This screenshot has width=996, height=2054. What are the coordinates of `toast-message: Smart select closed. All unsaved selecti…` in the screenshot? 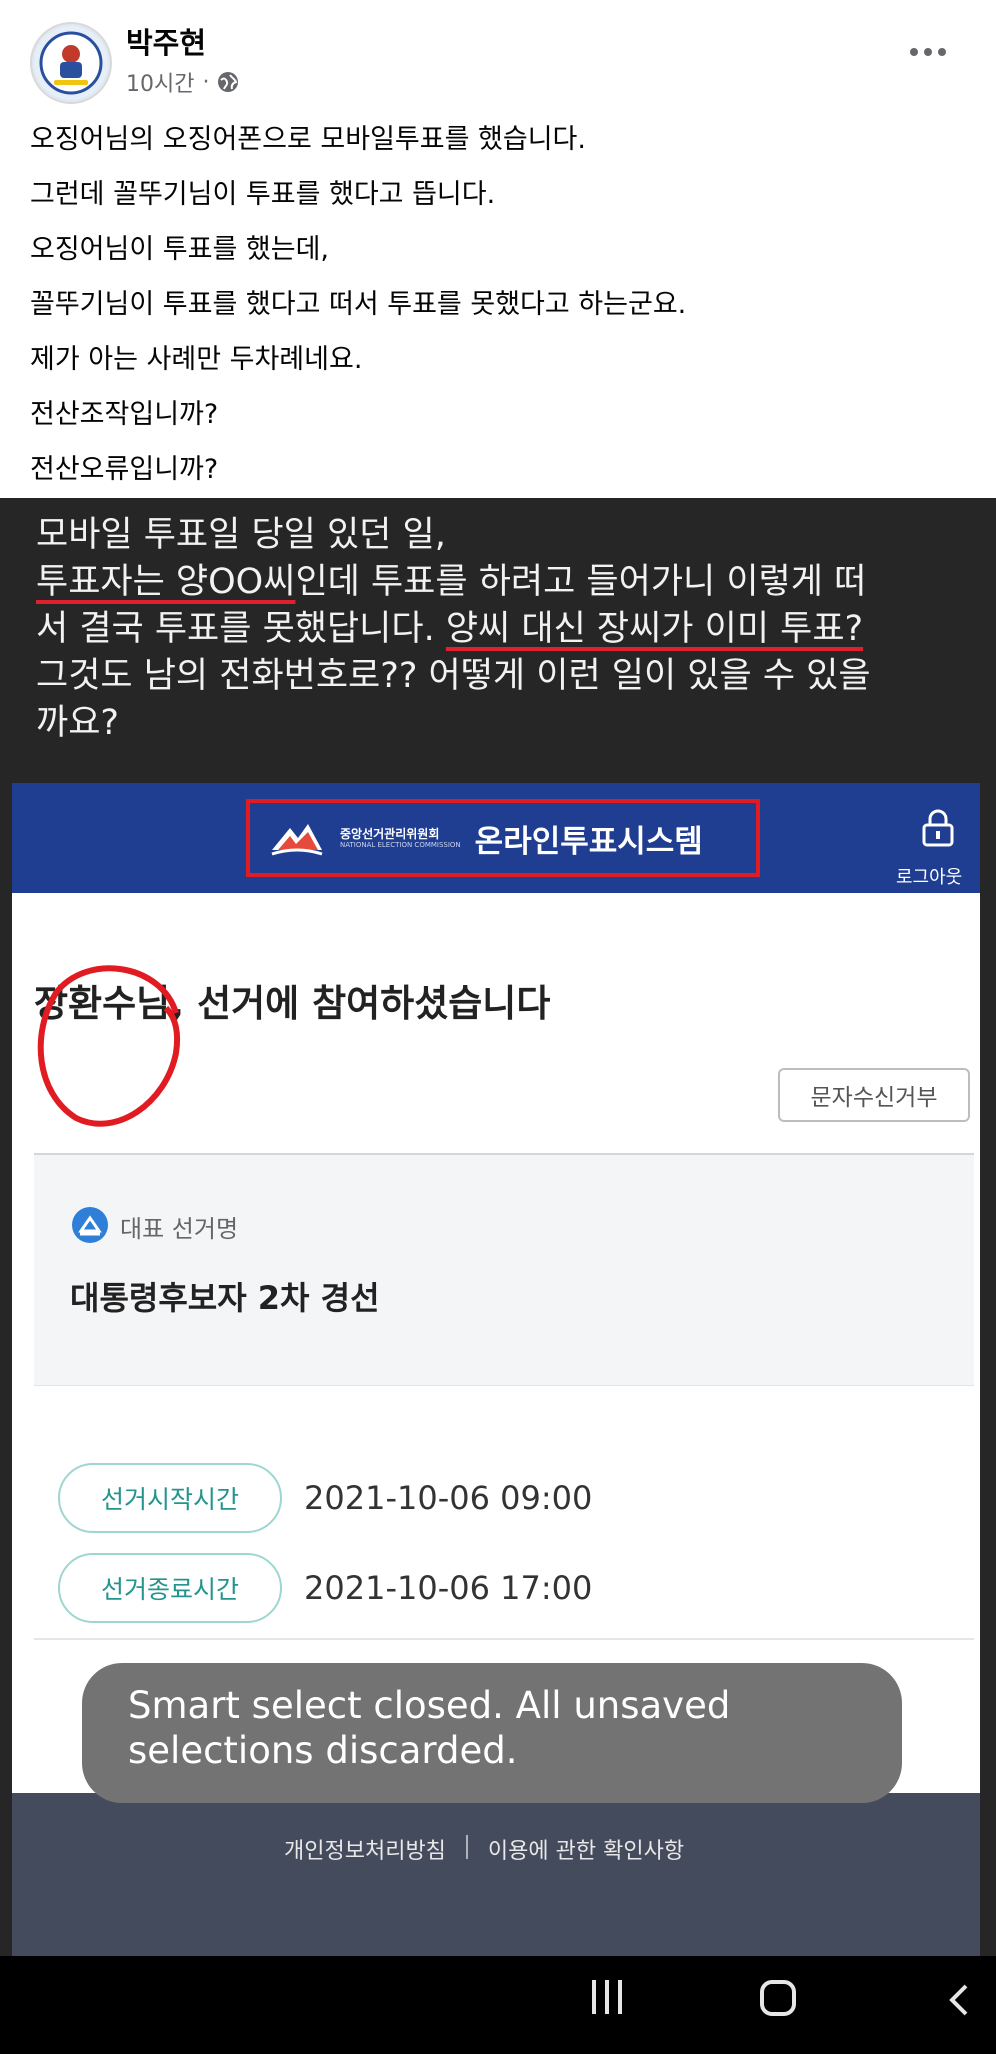 It's located at (429, 1728).